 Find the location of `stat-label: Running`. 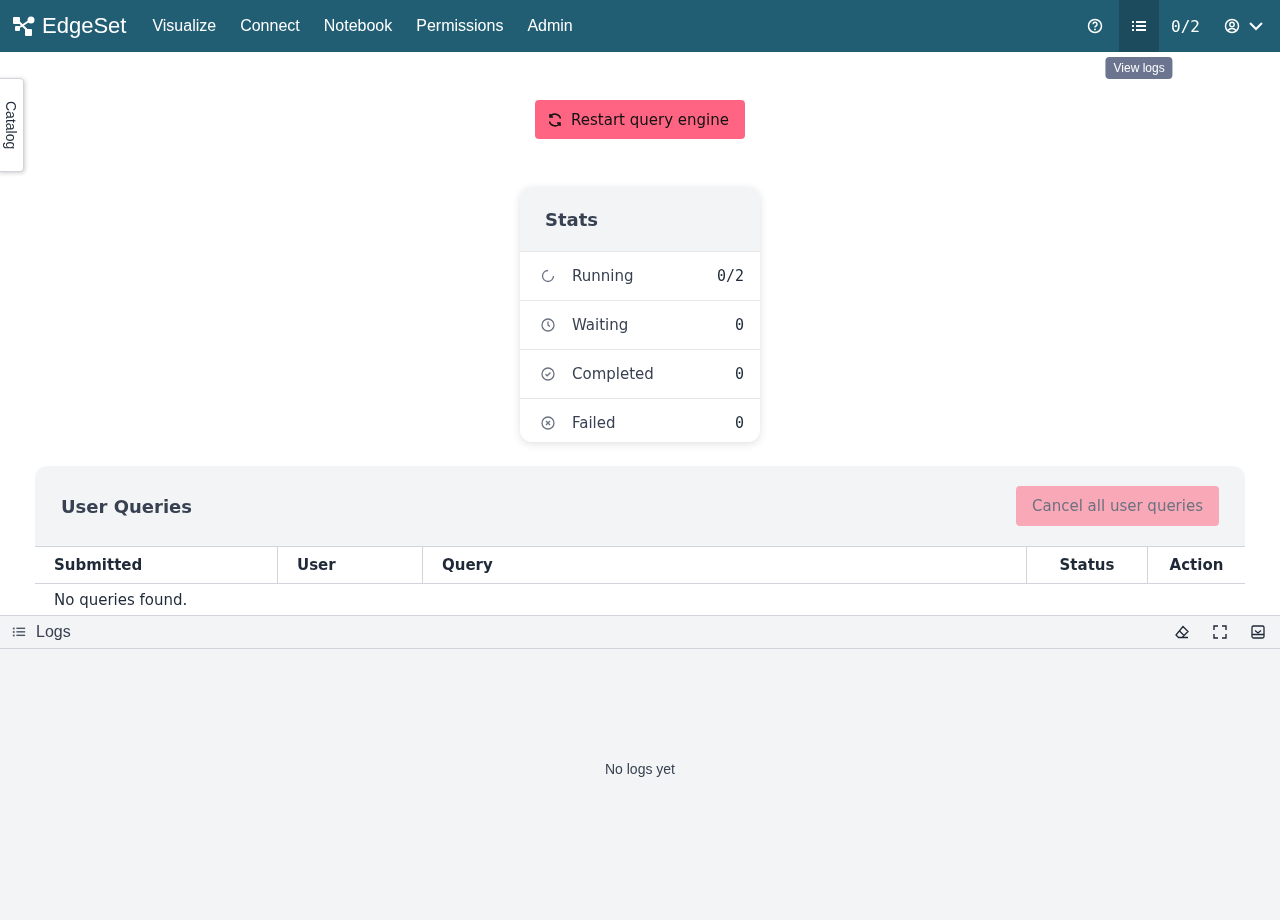

stat-label: Running is located at coordinates (603, 276).